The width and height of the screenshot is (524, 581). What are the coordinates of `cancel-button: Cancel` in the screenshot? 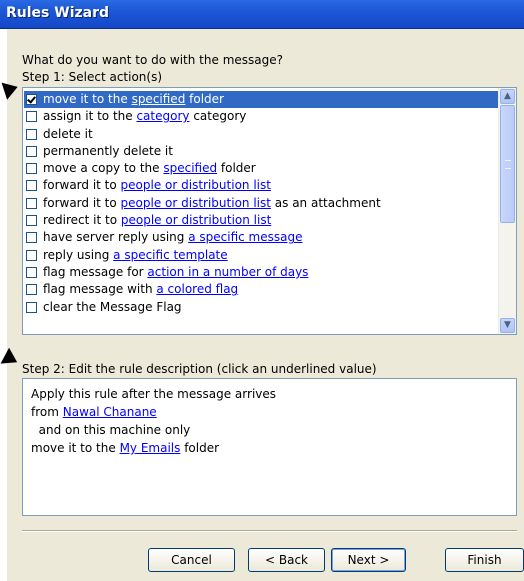 It's located at (191, 560).